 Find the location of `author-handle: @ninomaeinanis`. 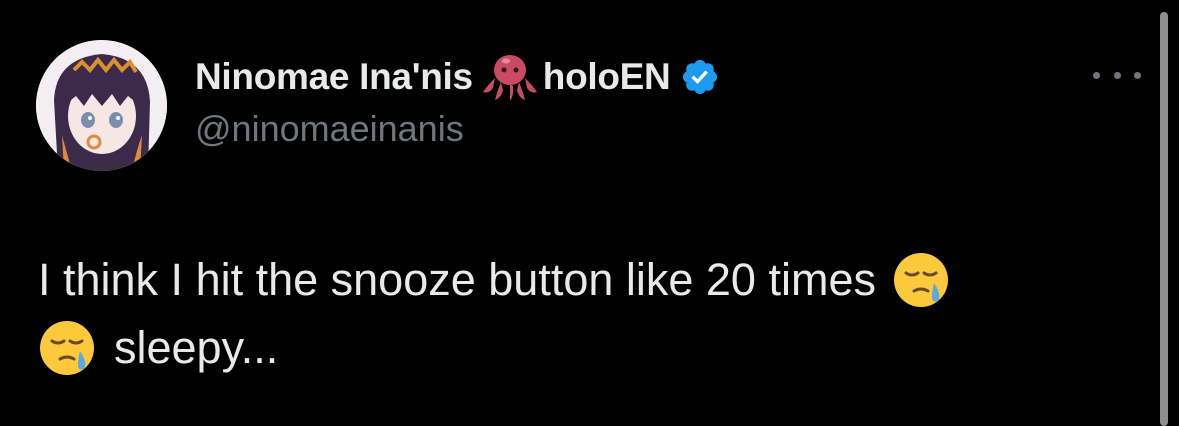

author-handle: @ninomaeinanis is located at coordinates (329, 129).